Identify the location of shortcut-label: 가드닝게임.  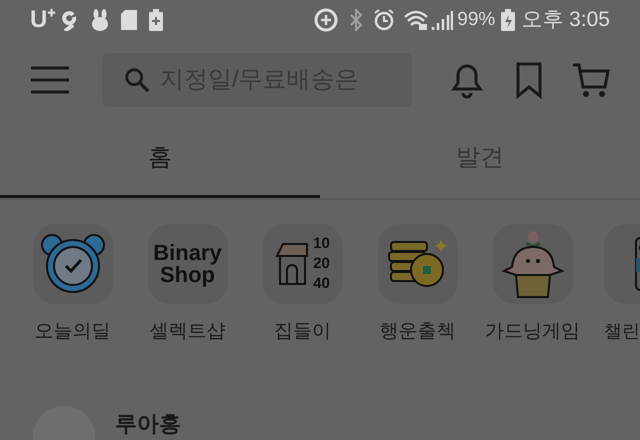
(532, 332).